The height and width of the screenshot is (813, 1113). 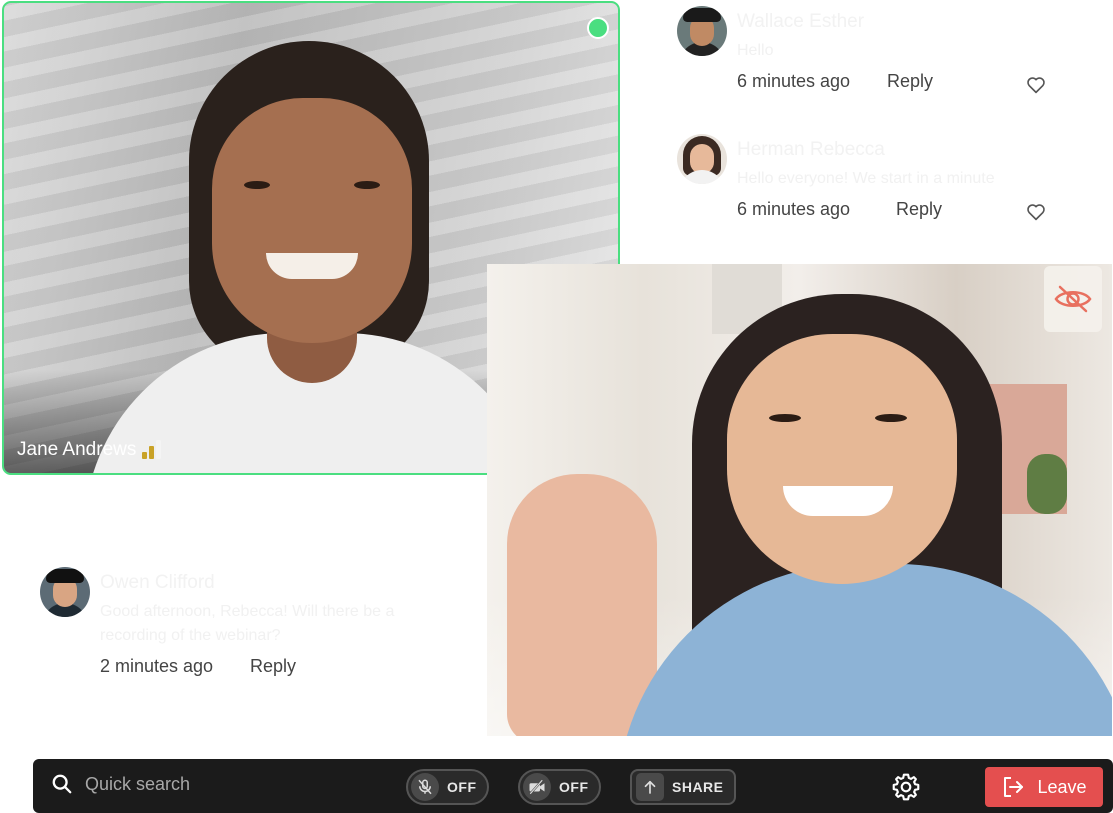 I want to click on search-icon, so click(x=62, y=784).